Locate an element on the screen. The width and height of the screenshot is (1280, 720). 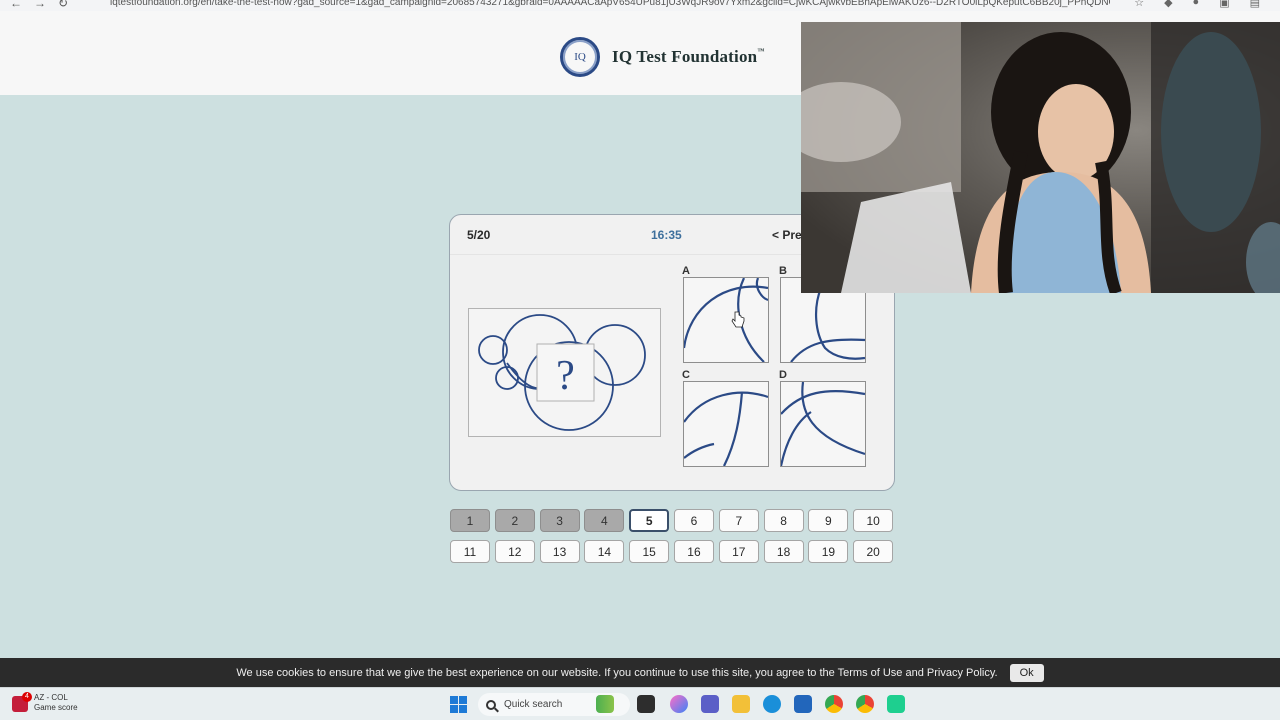
taskbar: 4 AZ - COL Game score Quick search is located at coordinates (640, 703).